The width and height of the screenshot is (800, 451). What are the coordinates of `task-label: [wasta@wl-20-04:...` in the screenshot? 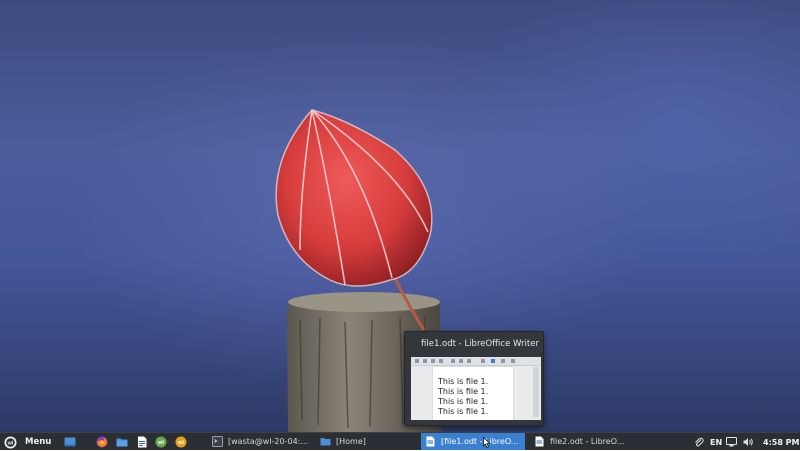 It's located at (268, 441).